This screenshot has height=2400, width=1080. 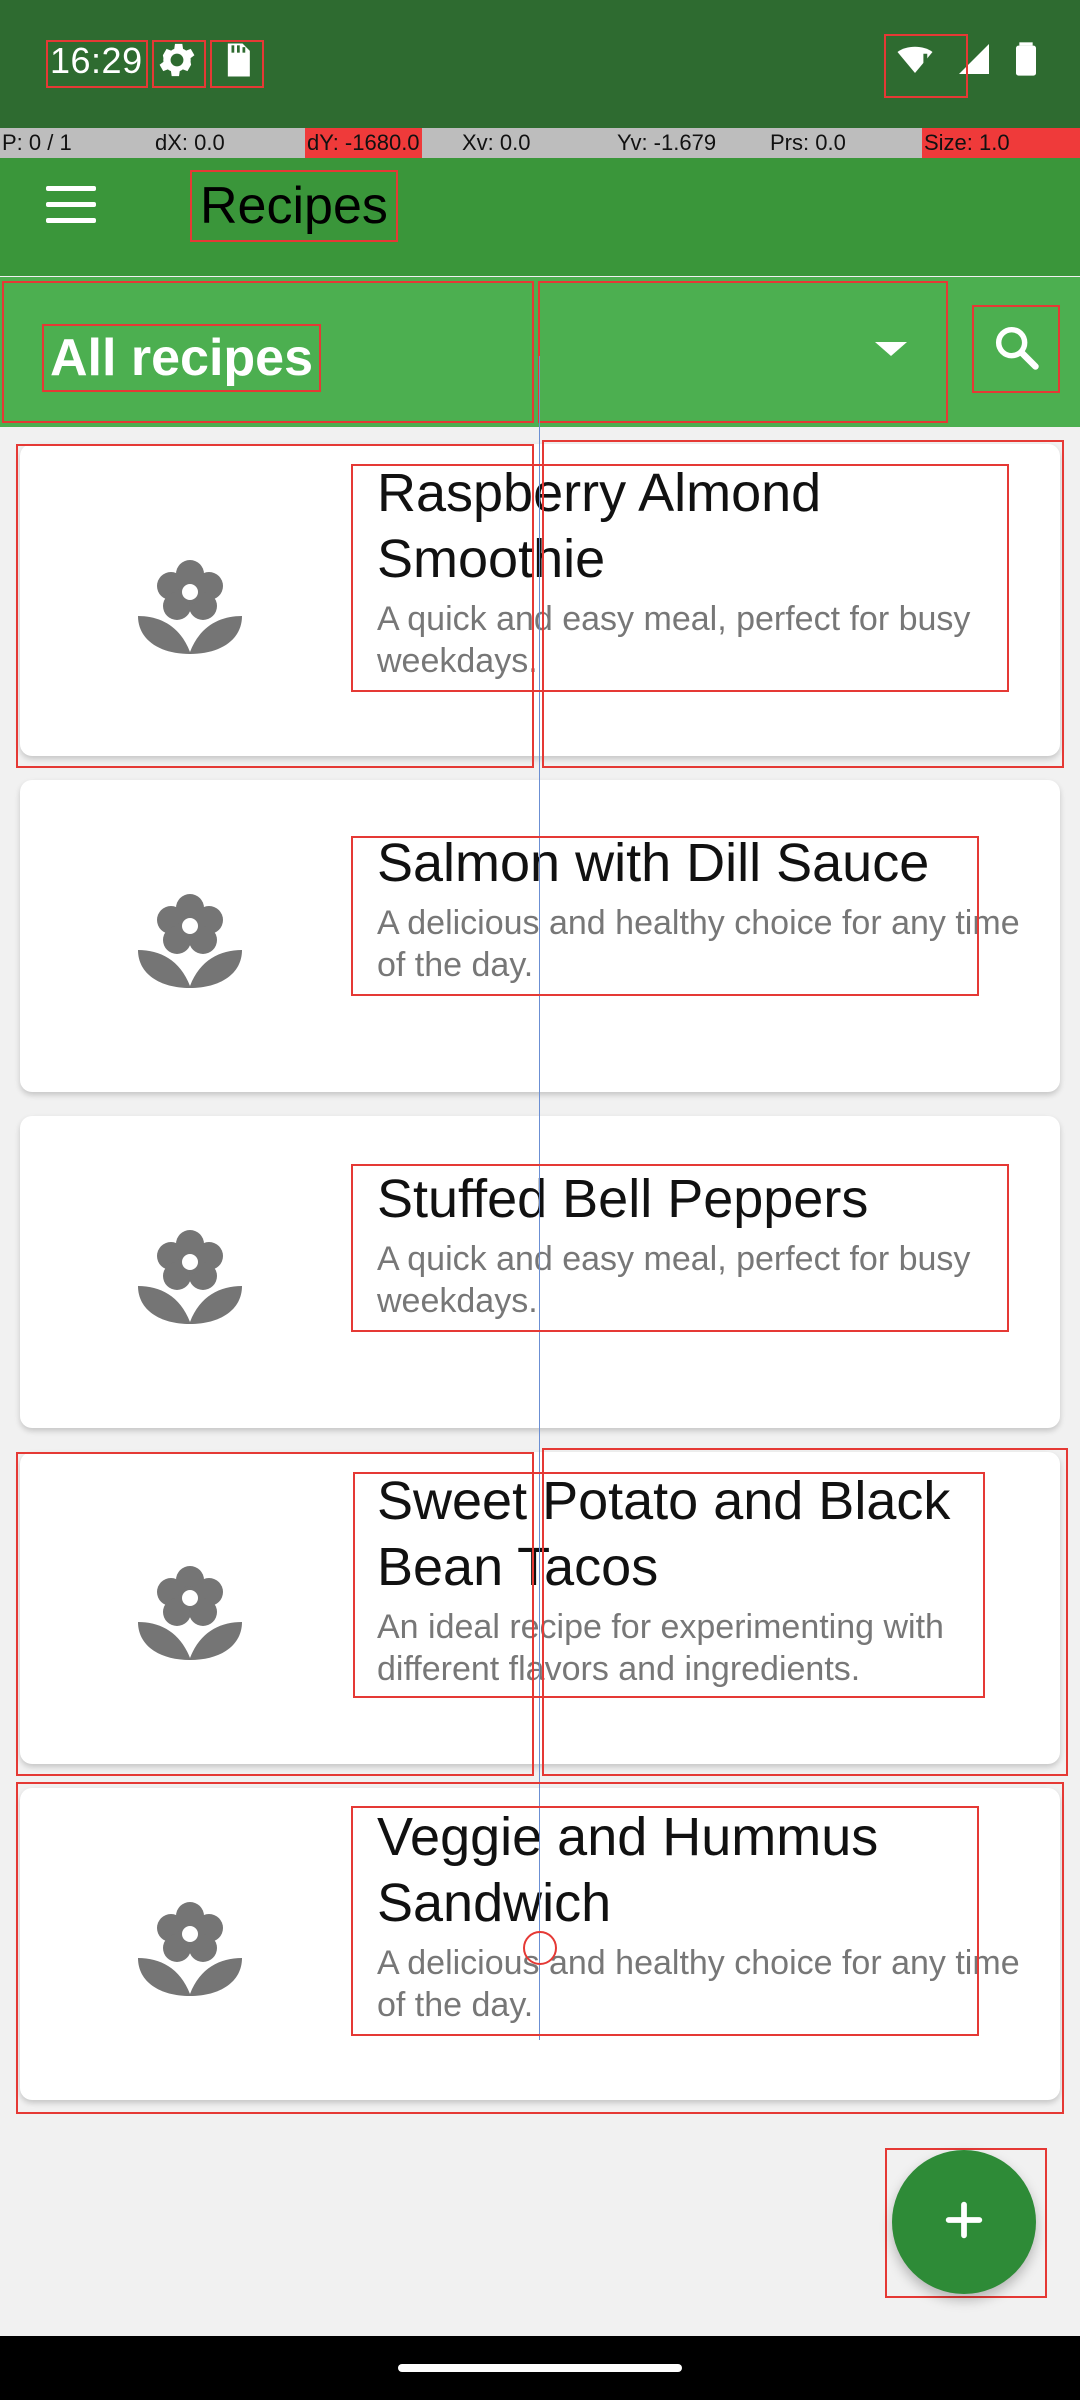 What do you see at coordinates (664, 1534) in the screenshot?
I see `recipe-title: Sweet Potato and Black Bean Tacos` at bounding box center [664, 1534].